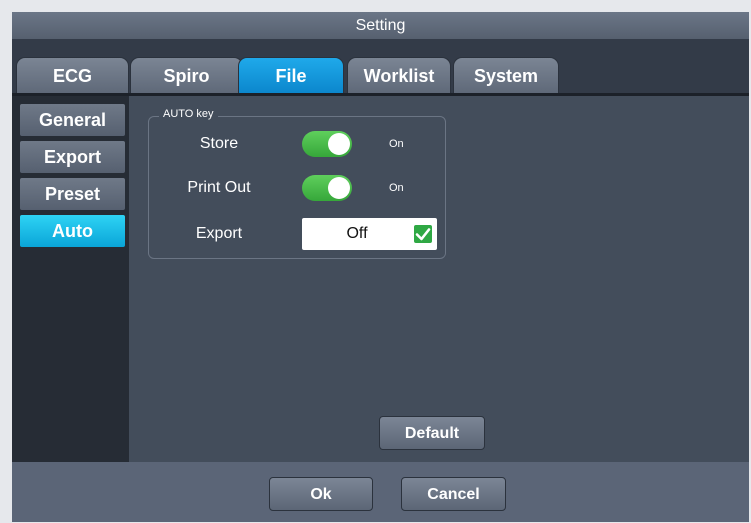 This screenshot has height=523, width=751. I want to click on tab-file: File, so click(291, 75).